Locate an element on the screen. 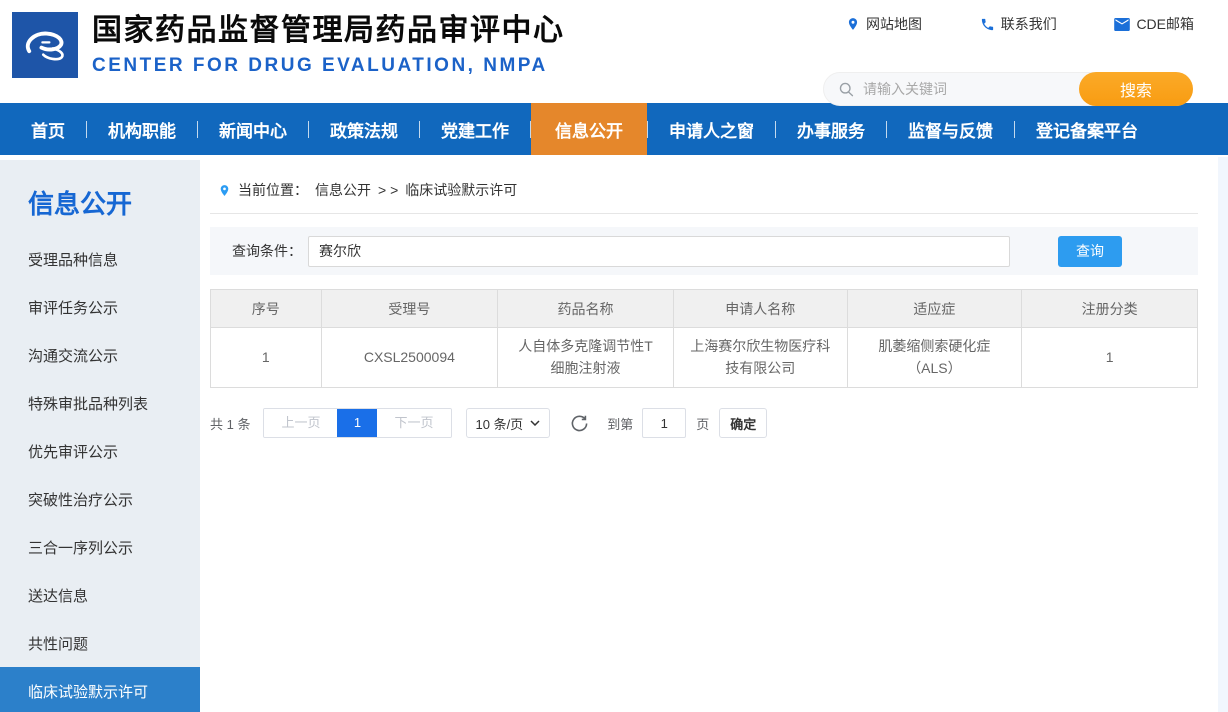  logo-swoosh-icon is located at coordinates (44, 46).